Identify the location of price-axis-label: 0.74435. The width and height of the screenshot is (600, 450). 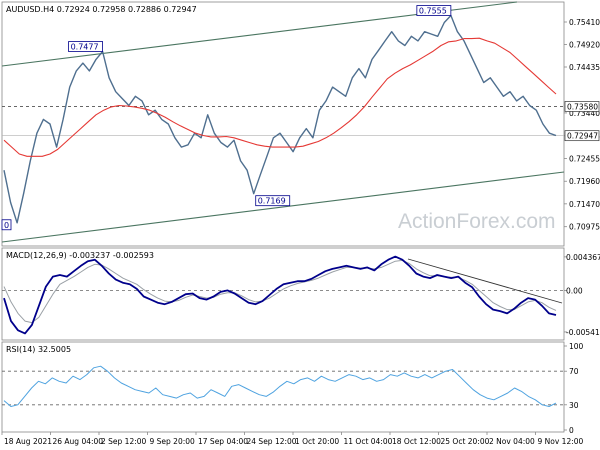
(584, 67).